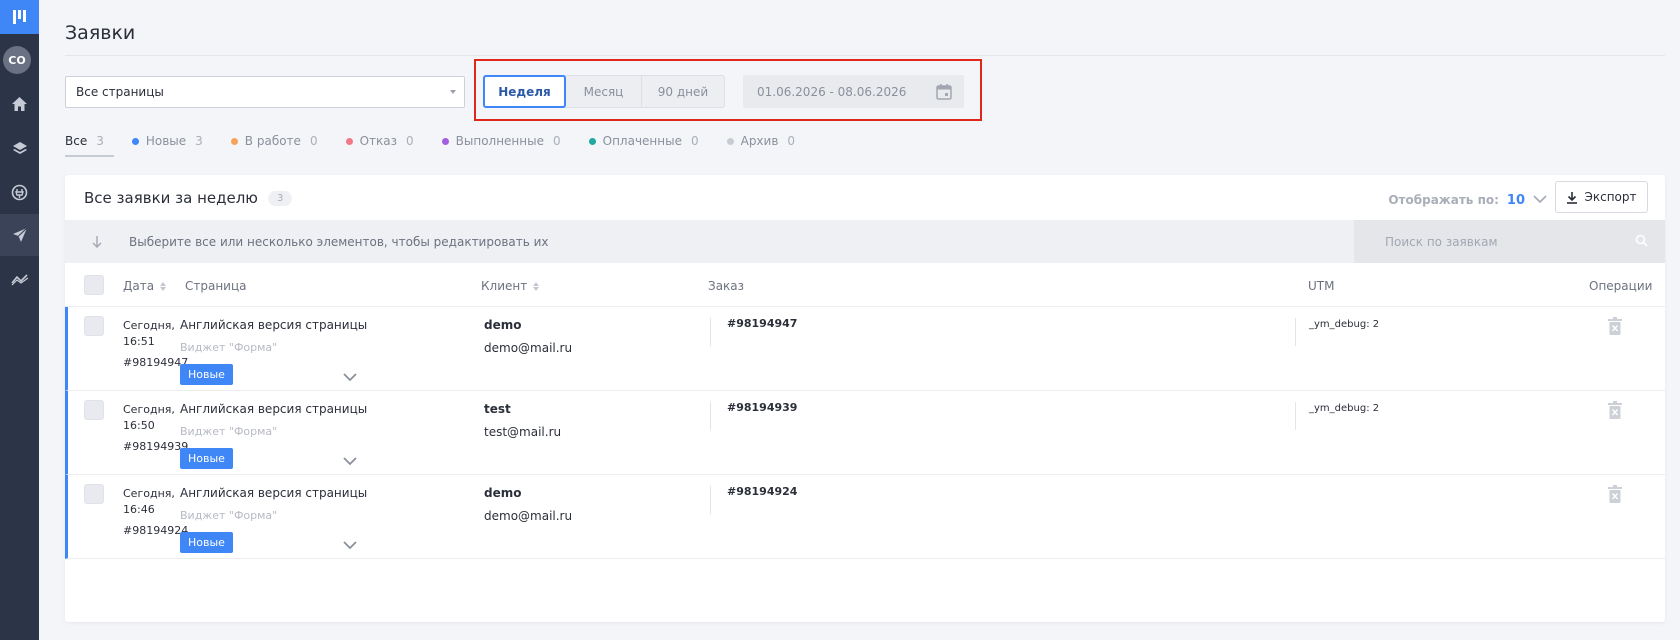  What do you see at coordinates (762, 491) in the screenshot?
I see `order-number: #98194924` at bounding box center [762, 491].